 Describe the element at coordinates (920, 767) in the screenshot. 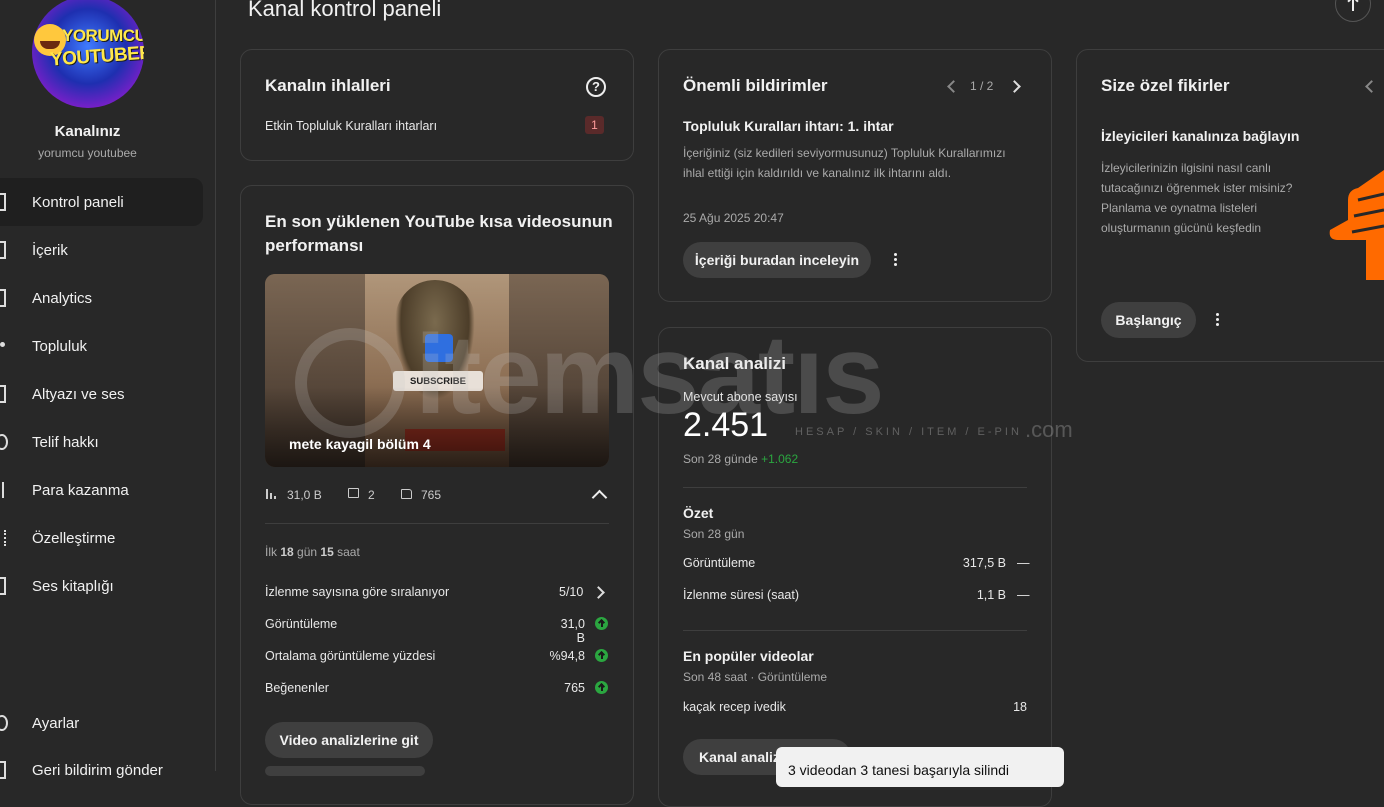

I see `snackbar-toast: 3 videodan 3 tanesi başarıyla silindi` at that location.